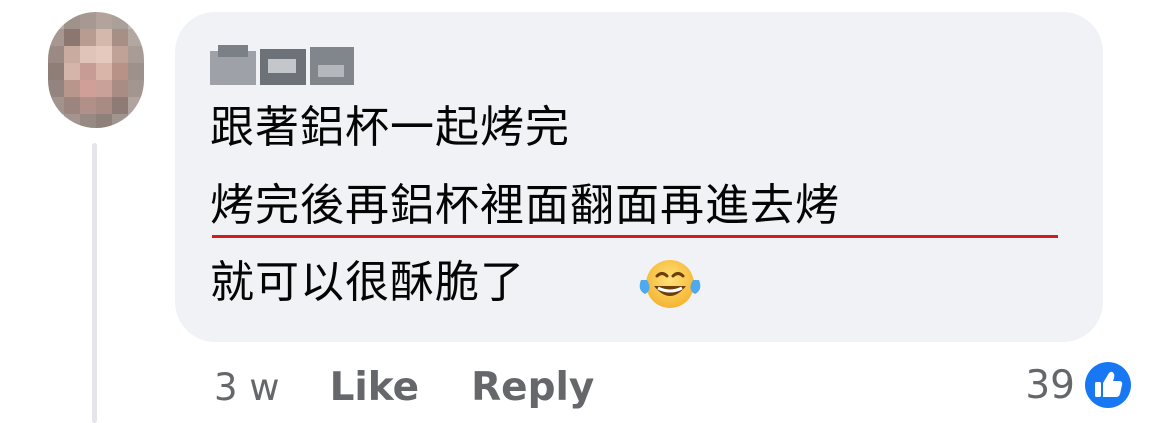 The image size is (1170, 423). I want to click on comment-line-1: 跟著鋁杯一起烤完, so click(390, 127).